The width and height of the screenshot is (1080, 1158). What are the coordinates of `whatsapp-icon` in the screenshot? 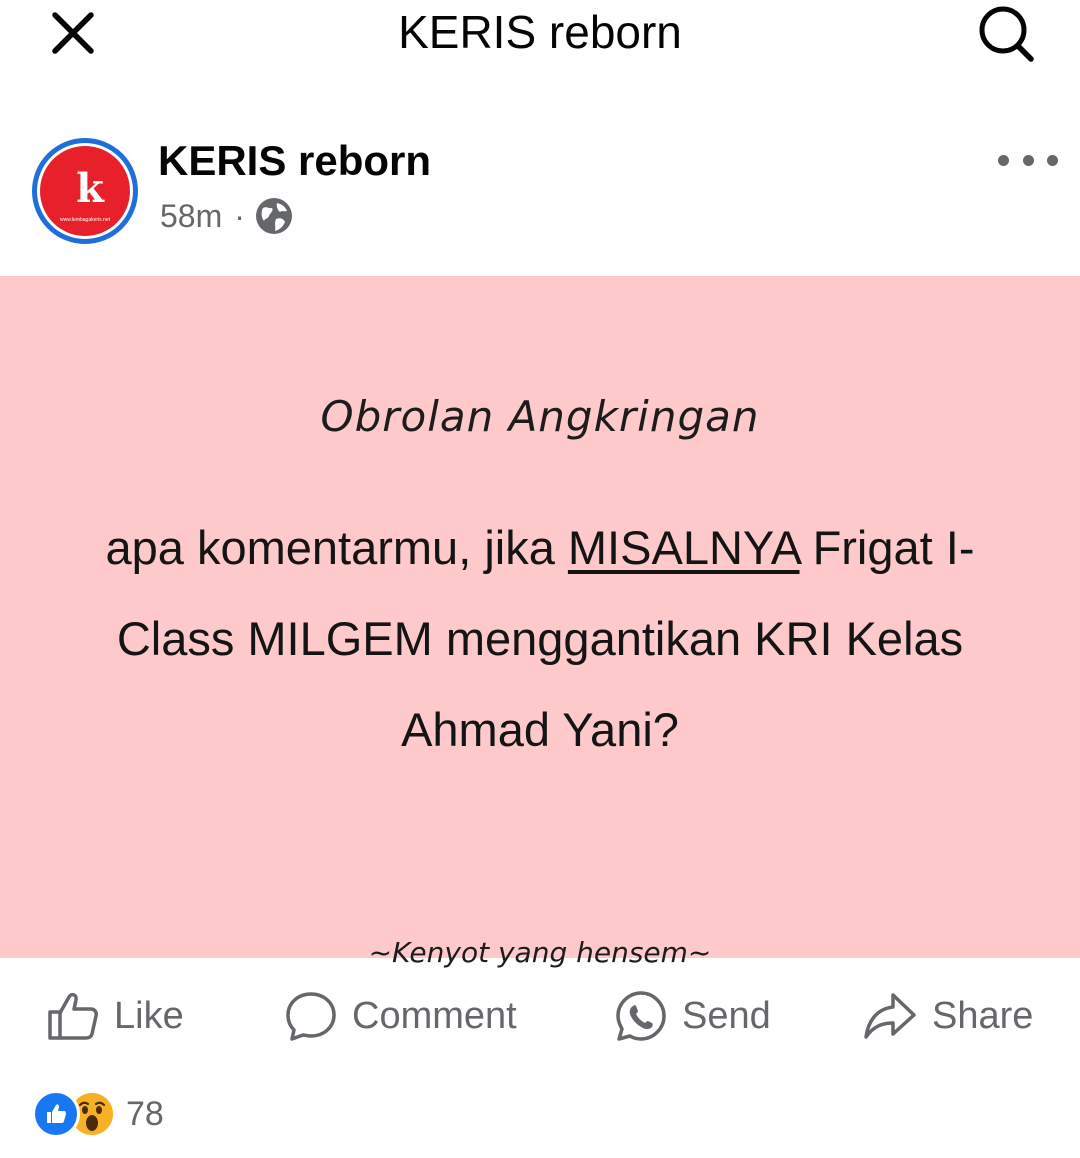 It's located at (641, 1016).